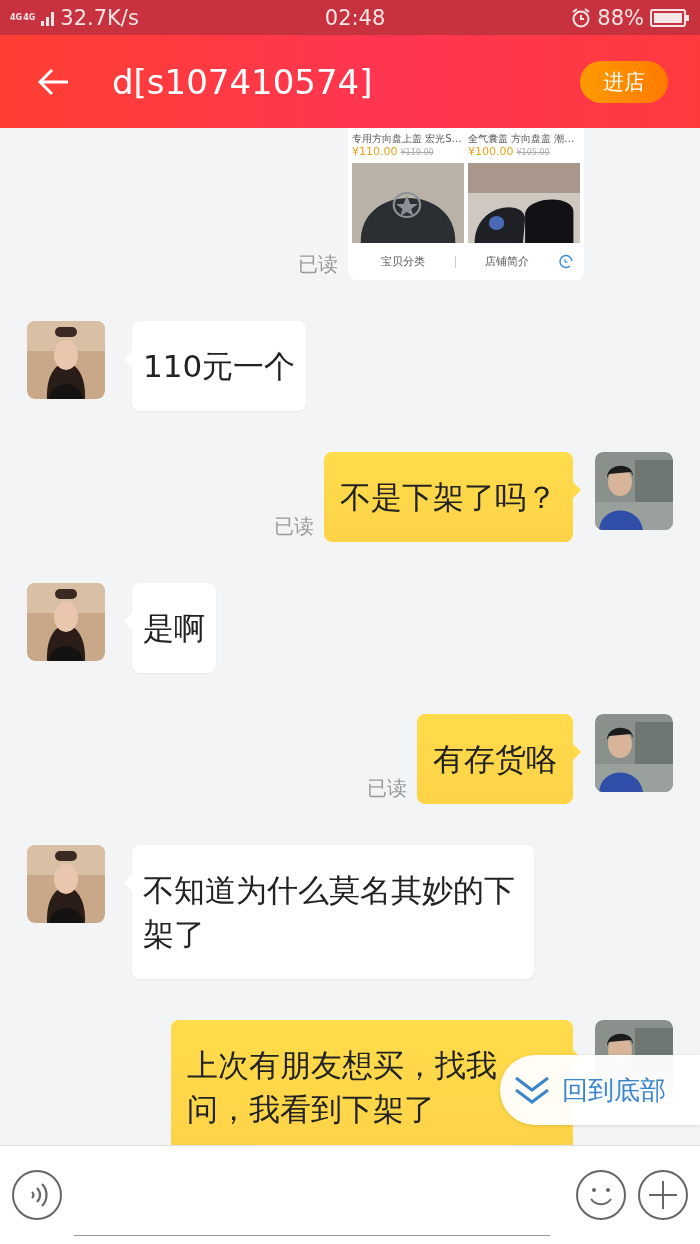 The height and width of the screenshot is (1244, 700). Describe the element at coordinates (670, 17) in the screenshot. I see `battery-icon` at that location.